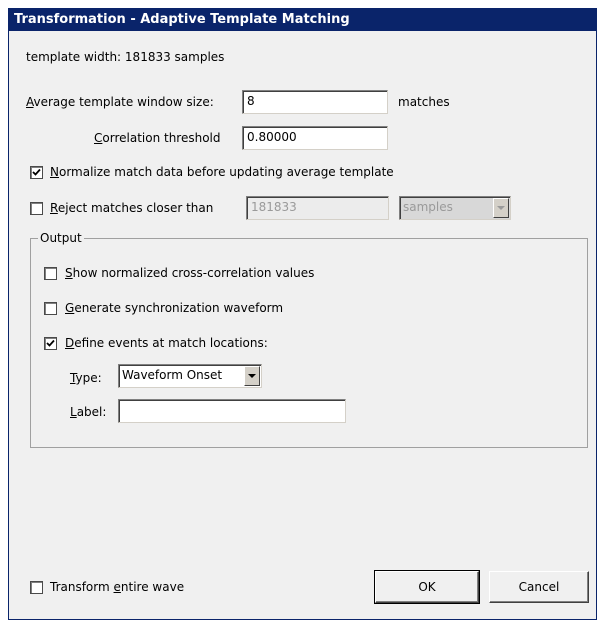  What do you see at coordinates (424, 102) in the screenshot?
I see `avg-window-unit: matches` at bounding box center [424, 102].